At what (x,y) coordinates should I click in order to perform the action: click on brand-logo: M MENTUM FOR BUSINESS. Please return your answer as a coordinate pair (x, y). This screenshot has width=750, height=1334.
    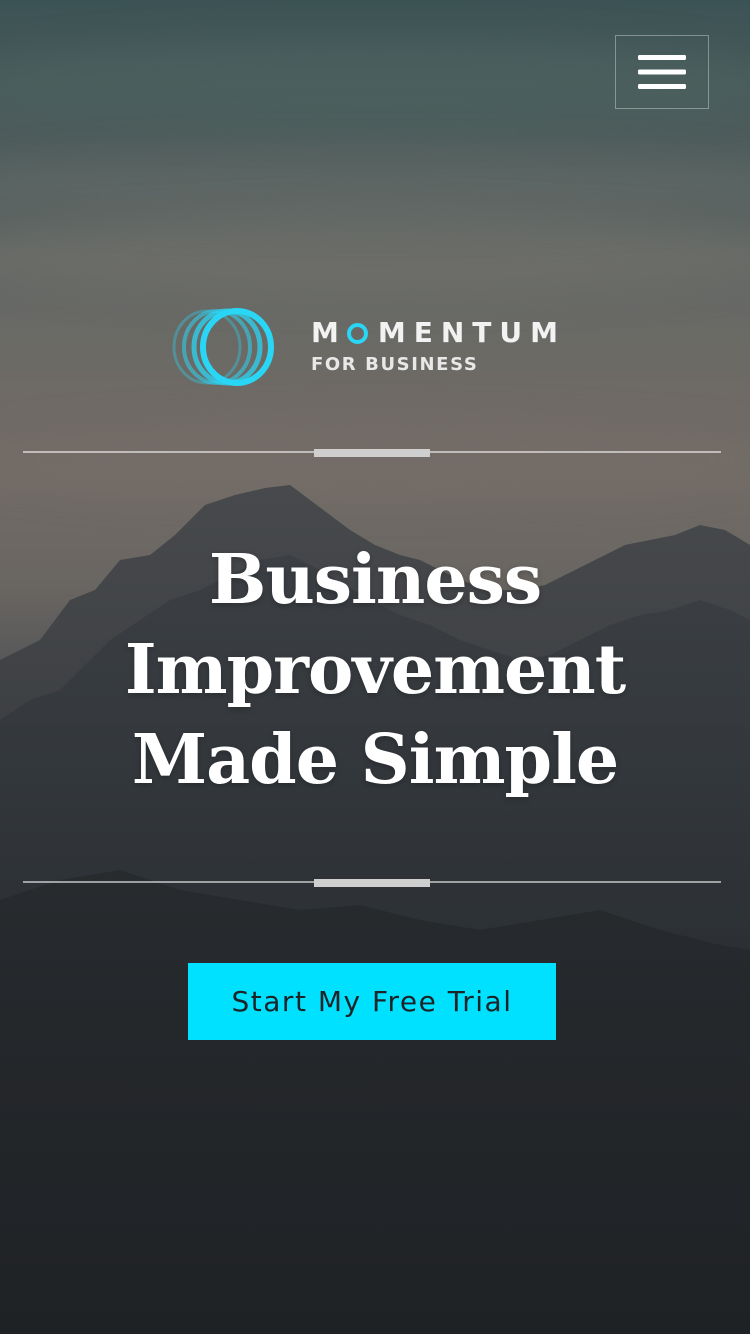
    Looking at the image, I should click on (375, 347).